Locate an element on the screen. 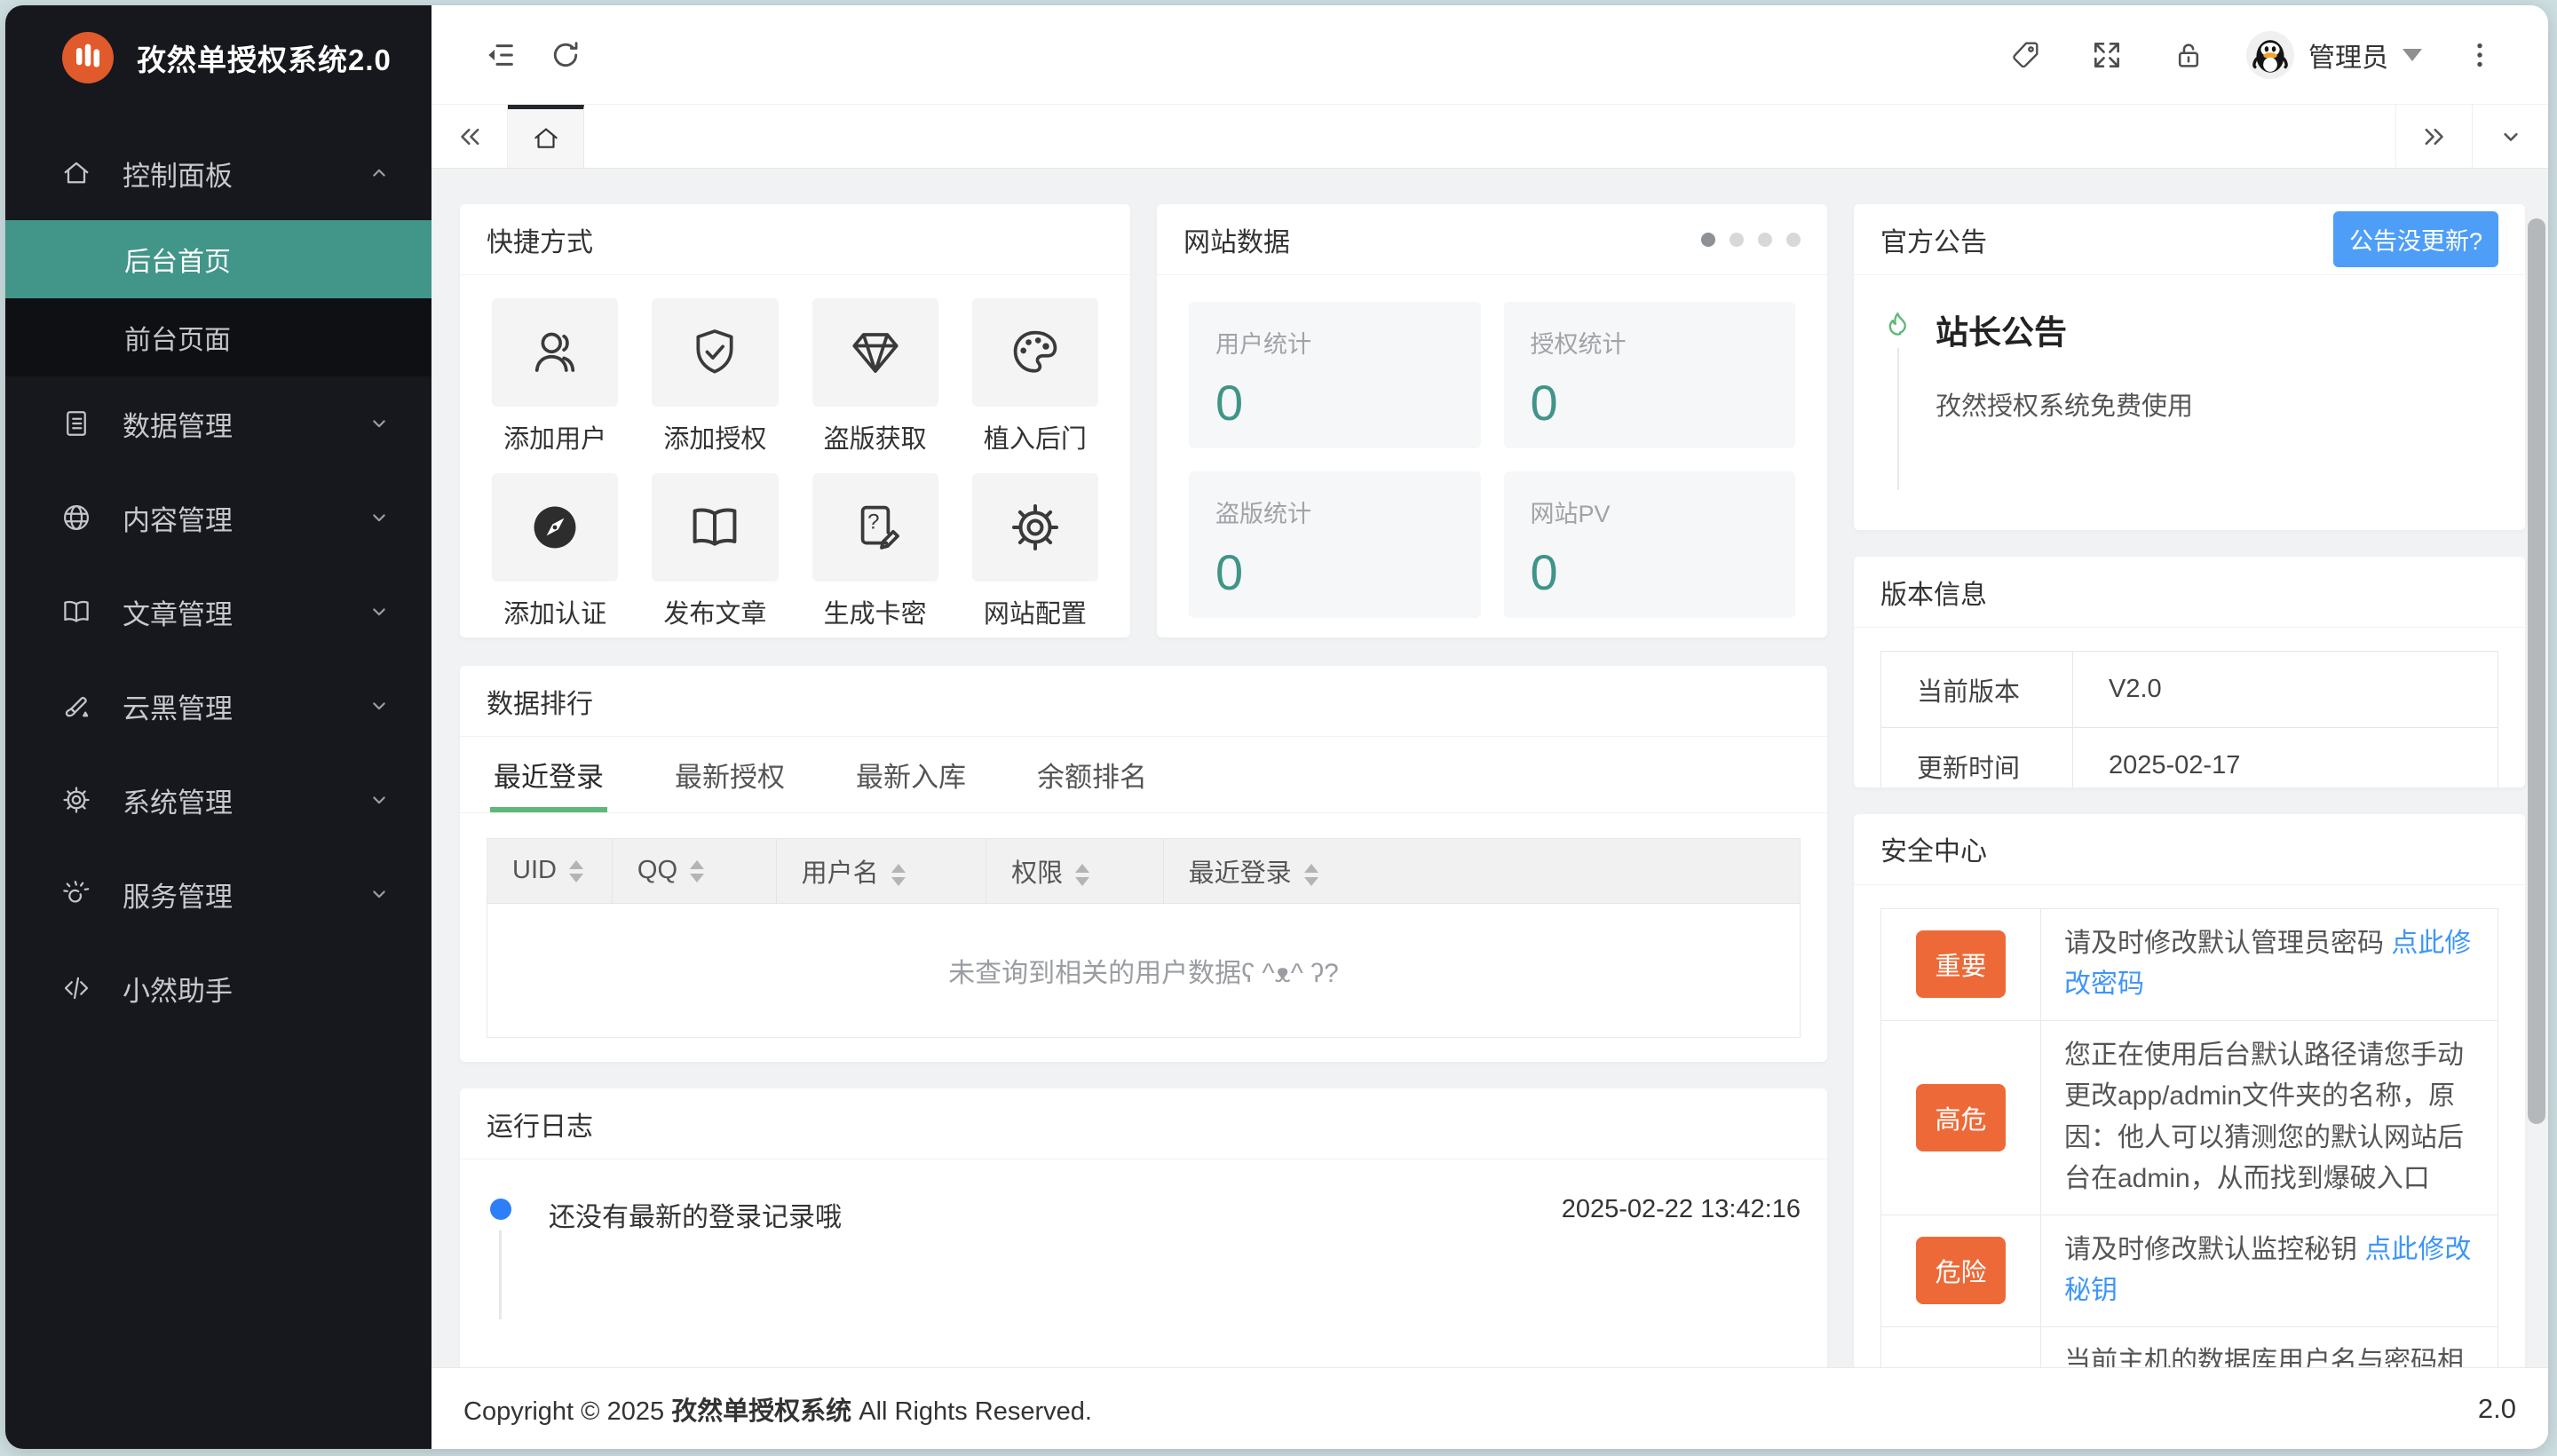 The width and height of the screenshot is (2557, 1456). gear-icon is located at coordinates (1034, 527).